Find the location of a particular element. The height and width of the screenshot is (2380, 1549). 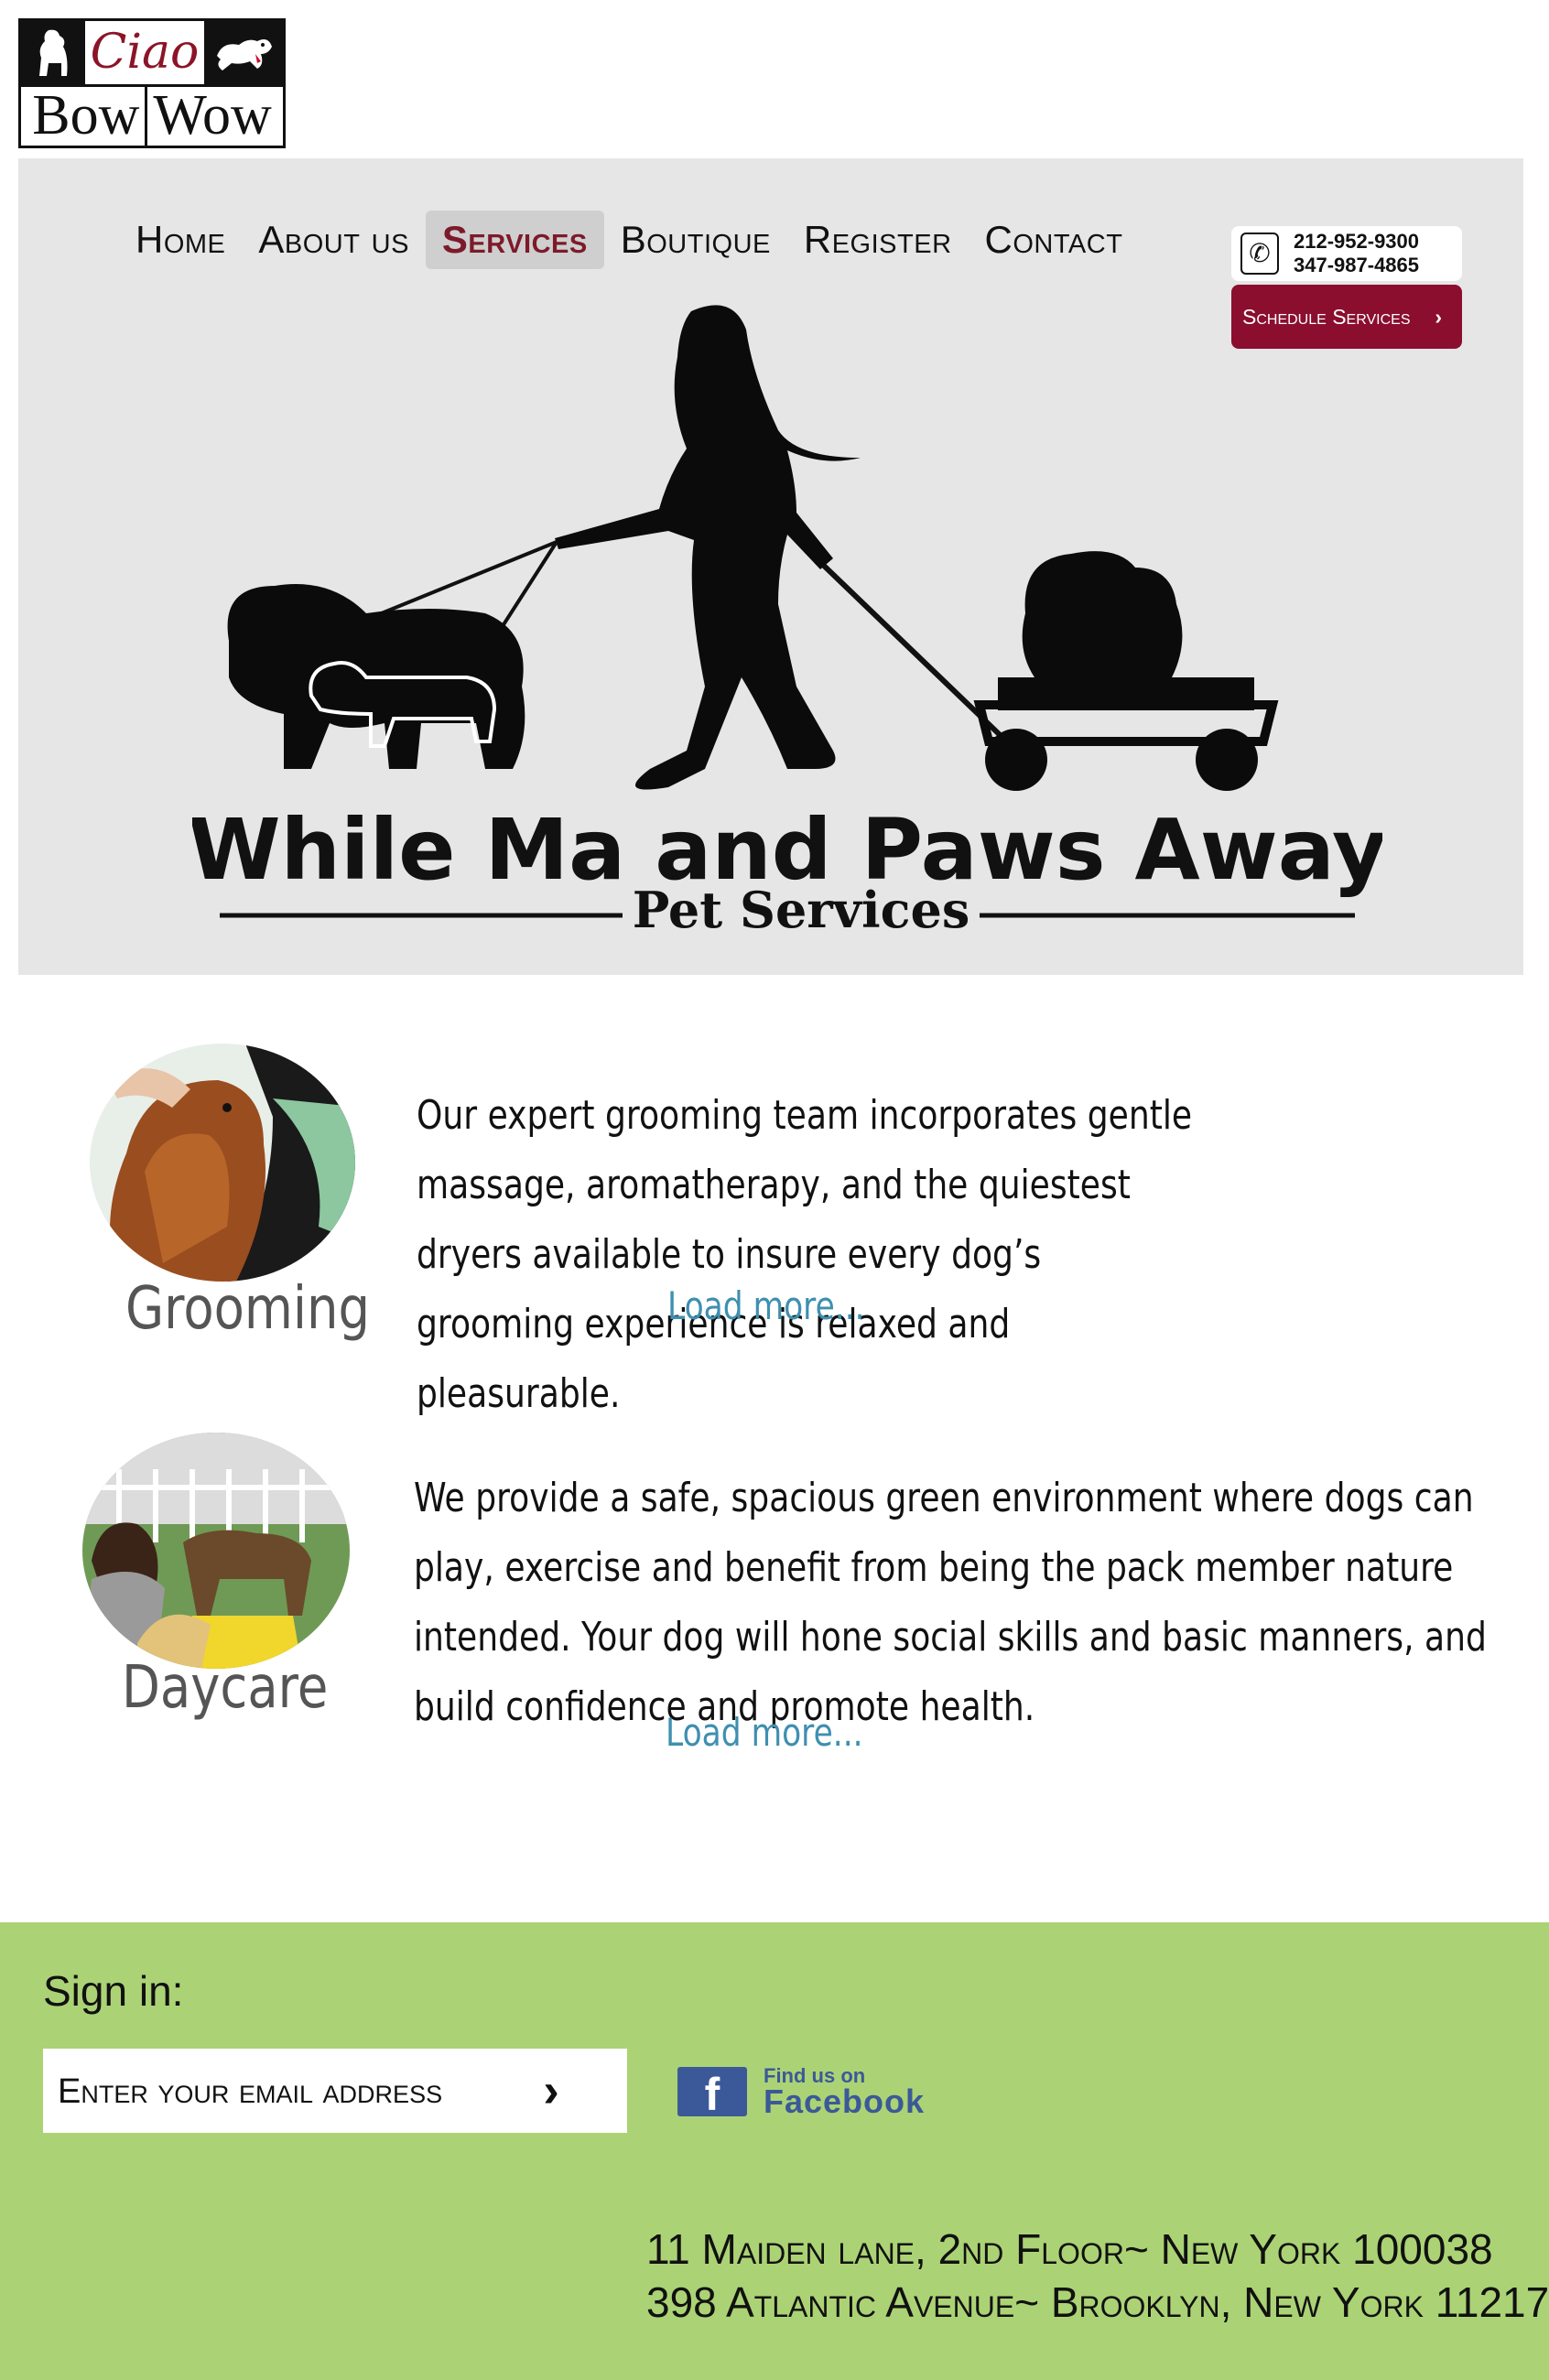

nav-boutique: Boutique is located at coordinates (695, 240).